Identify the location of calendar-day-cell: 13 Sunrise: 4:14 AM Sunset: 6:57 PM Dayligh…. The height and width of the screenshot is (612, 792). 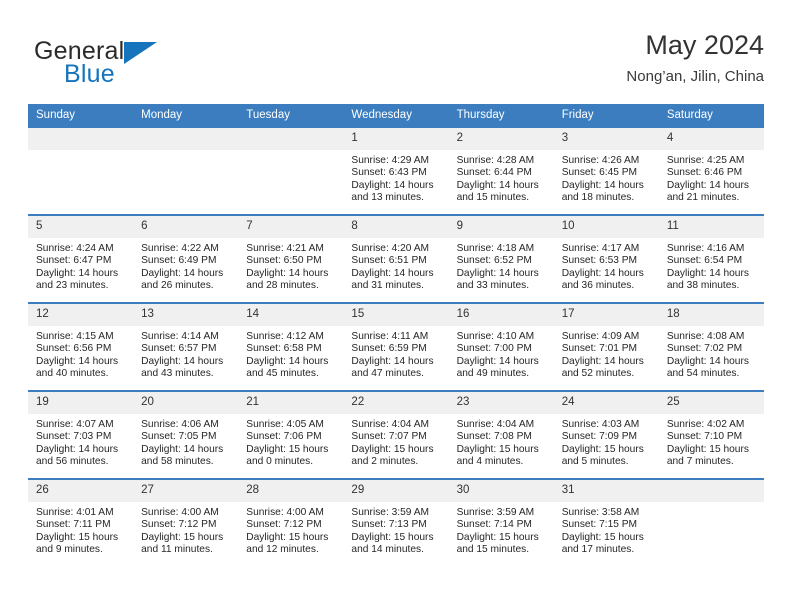
(186, 346).